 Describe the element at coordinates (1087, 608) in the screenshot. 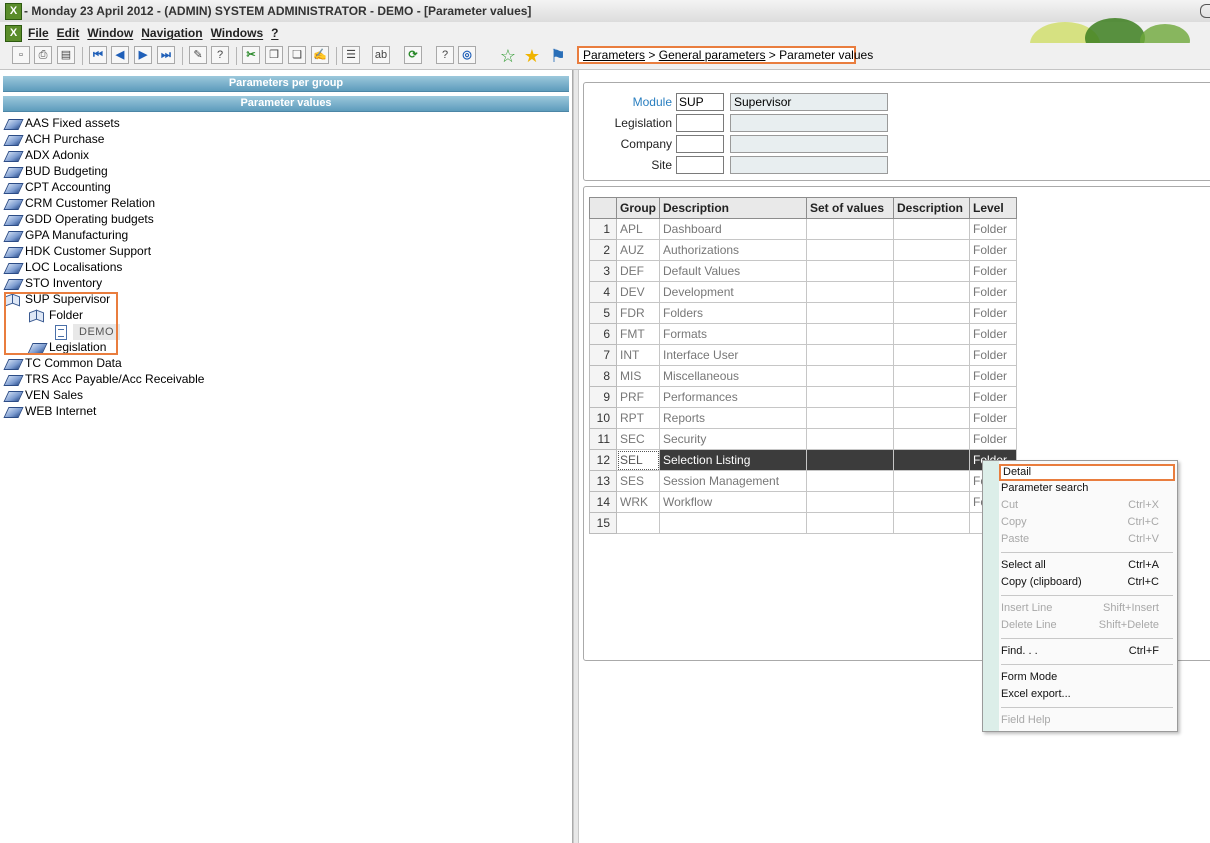

I see `menu-item-insert-line: Insert Line Shift+Insert` at that location.